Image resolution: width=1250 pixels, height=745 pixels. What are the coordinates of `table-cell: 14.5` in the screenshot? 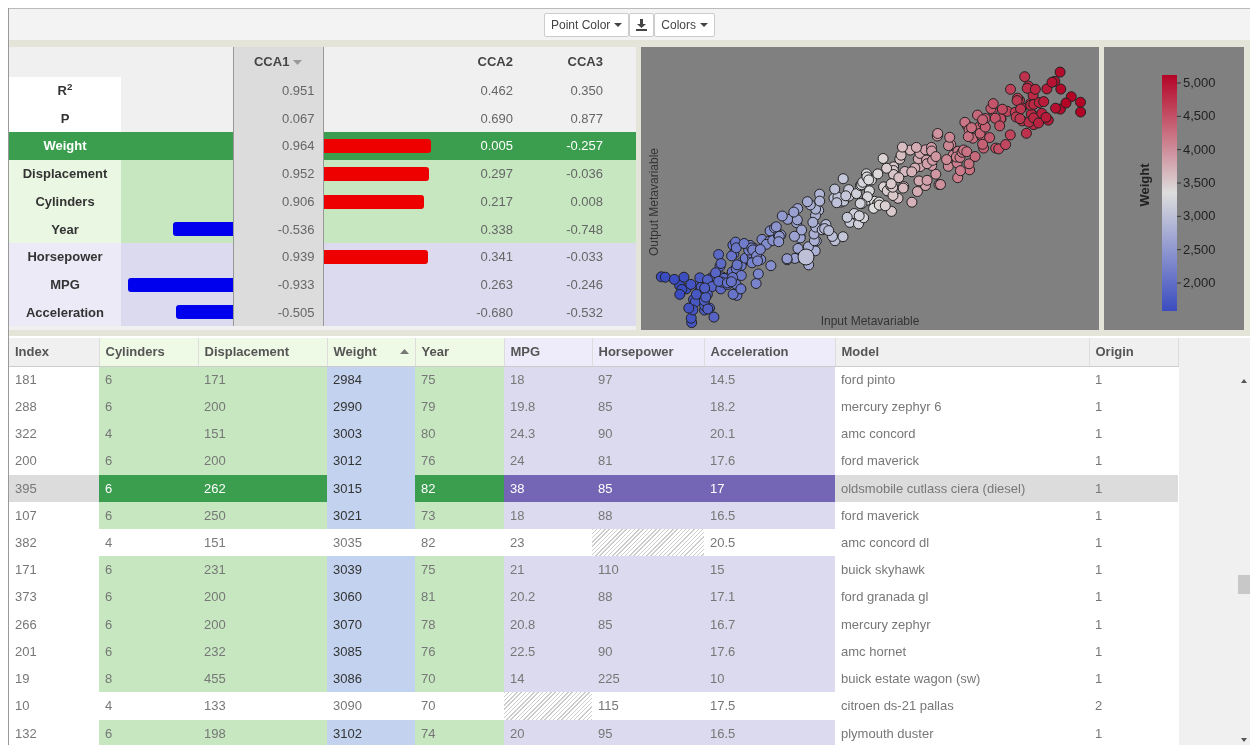 It's located at (769, 380).